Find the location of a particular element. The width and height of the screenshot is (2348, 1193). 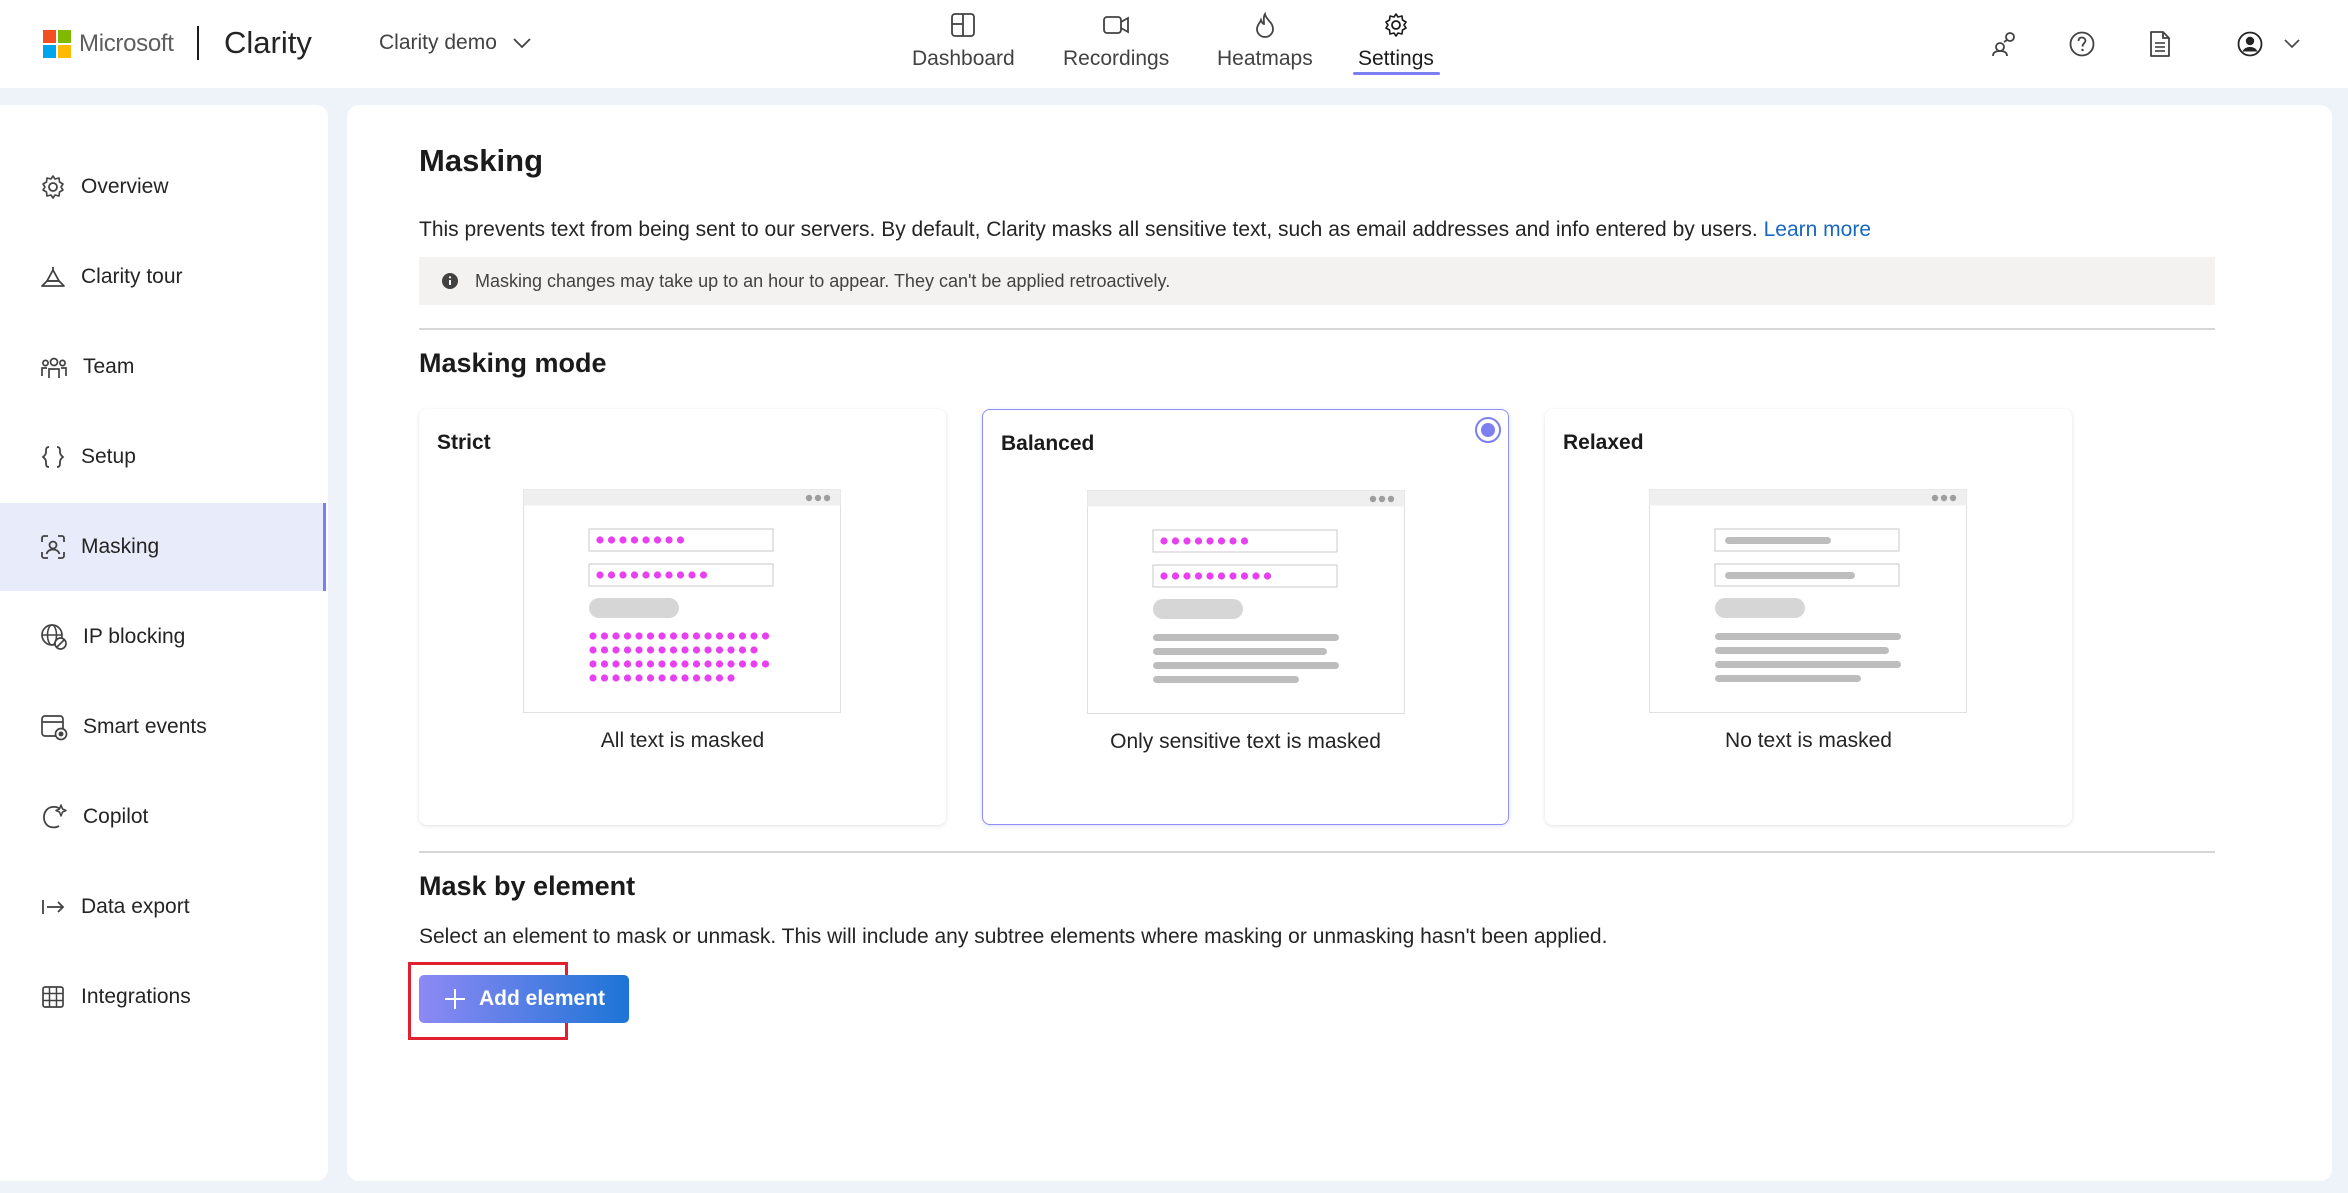

microsoft-logo: Microsoft is located at coordinates (108, 44).